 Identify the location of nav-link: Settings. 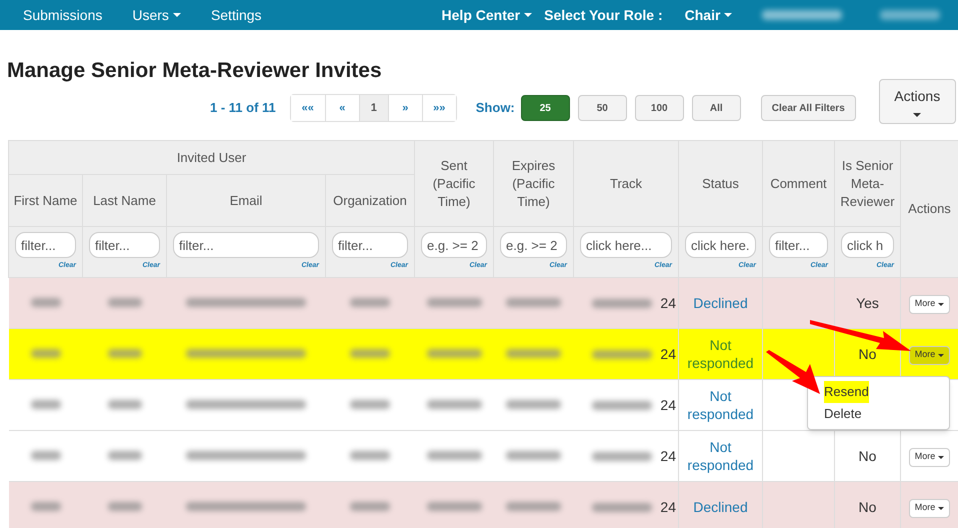
(236, 15).